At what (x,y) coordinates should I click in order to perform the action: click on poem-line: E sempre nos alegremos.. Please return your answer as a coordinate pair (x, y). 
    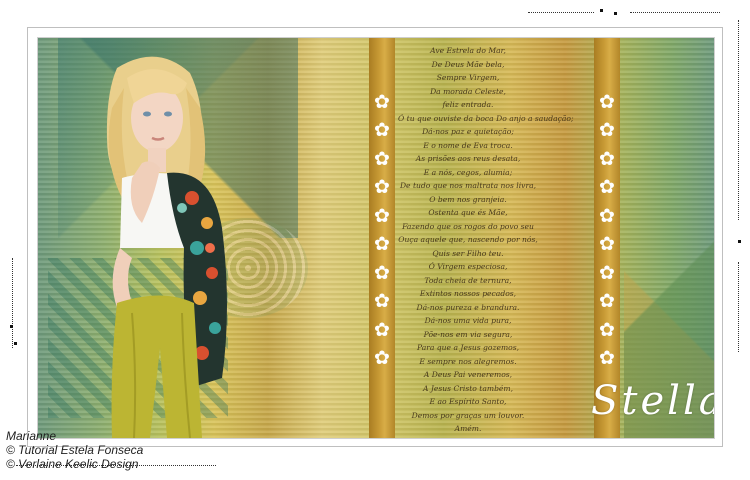
    Looking at the image, I should click on (468, 361).